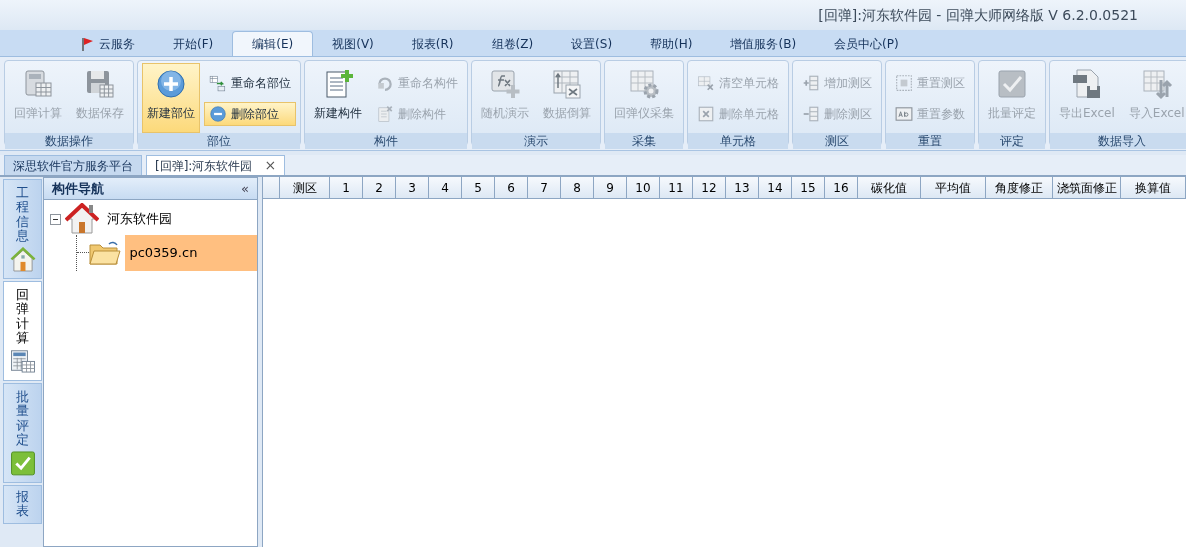  I want to click on group-title: 采集, so click(644, 141).